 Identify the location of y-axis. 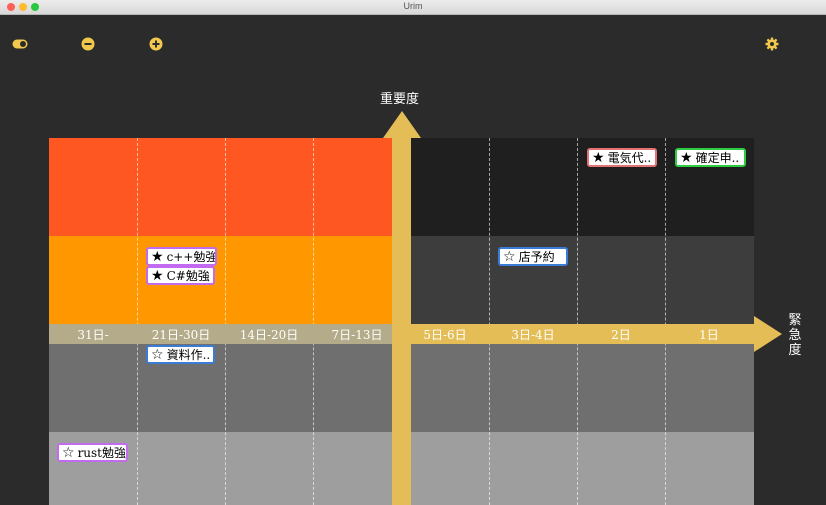
(401, 321).